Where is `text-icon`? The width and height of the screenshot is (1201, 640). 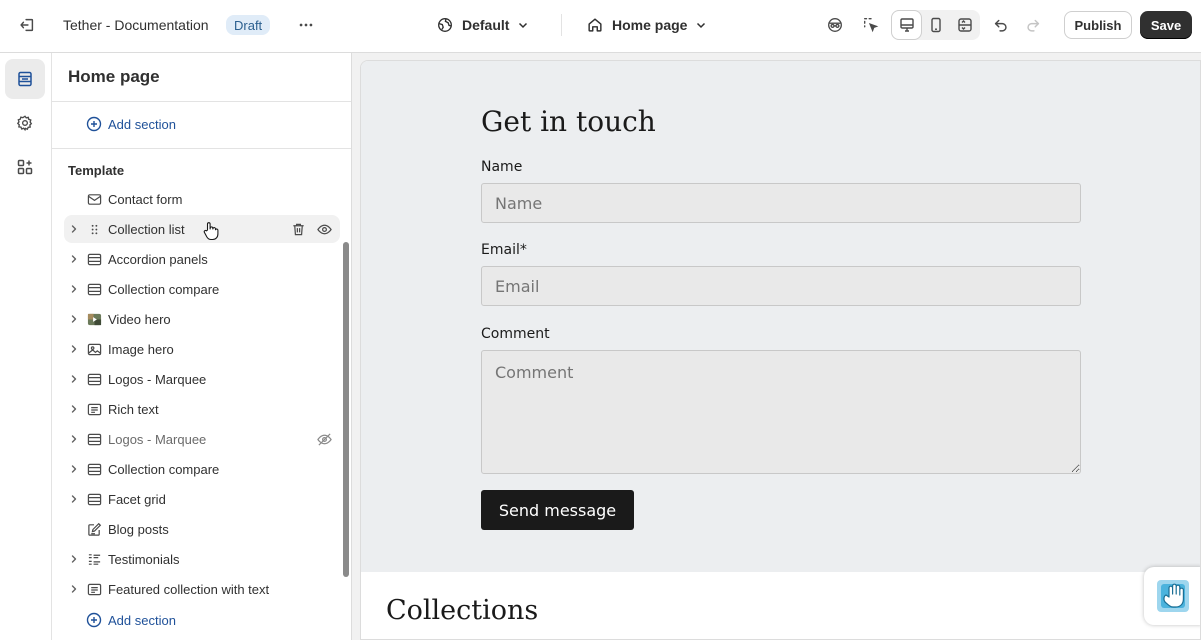 text-icon is located at coordinates (94, 589).